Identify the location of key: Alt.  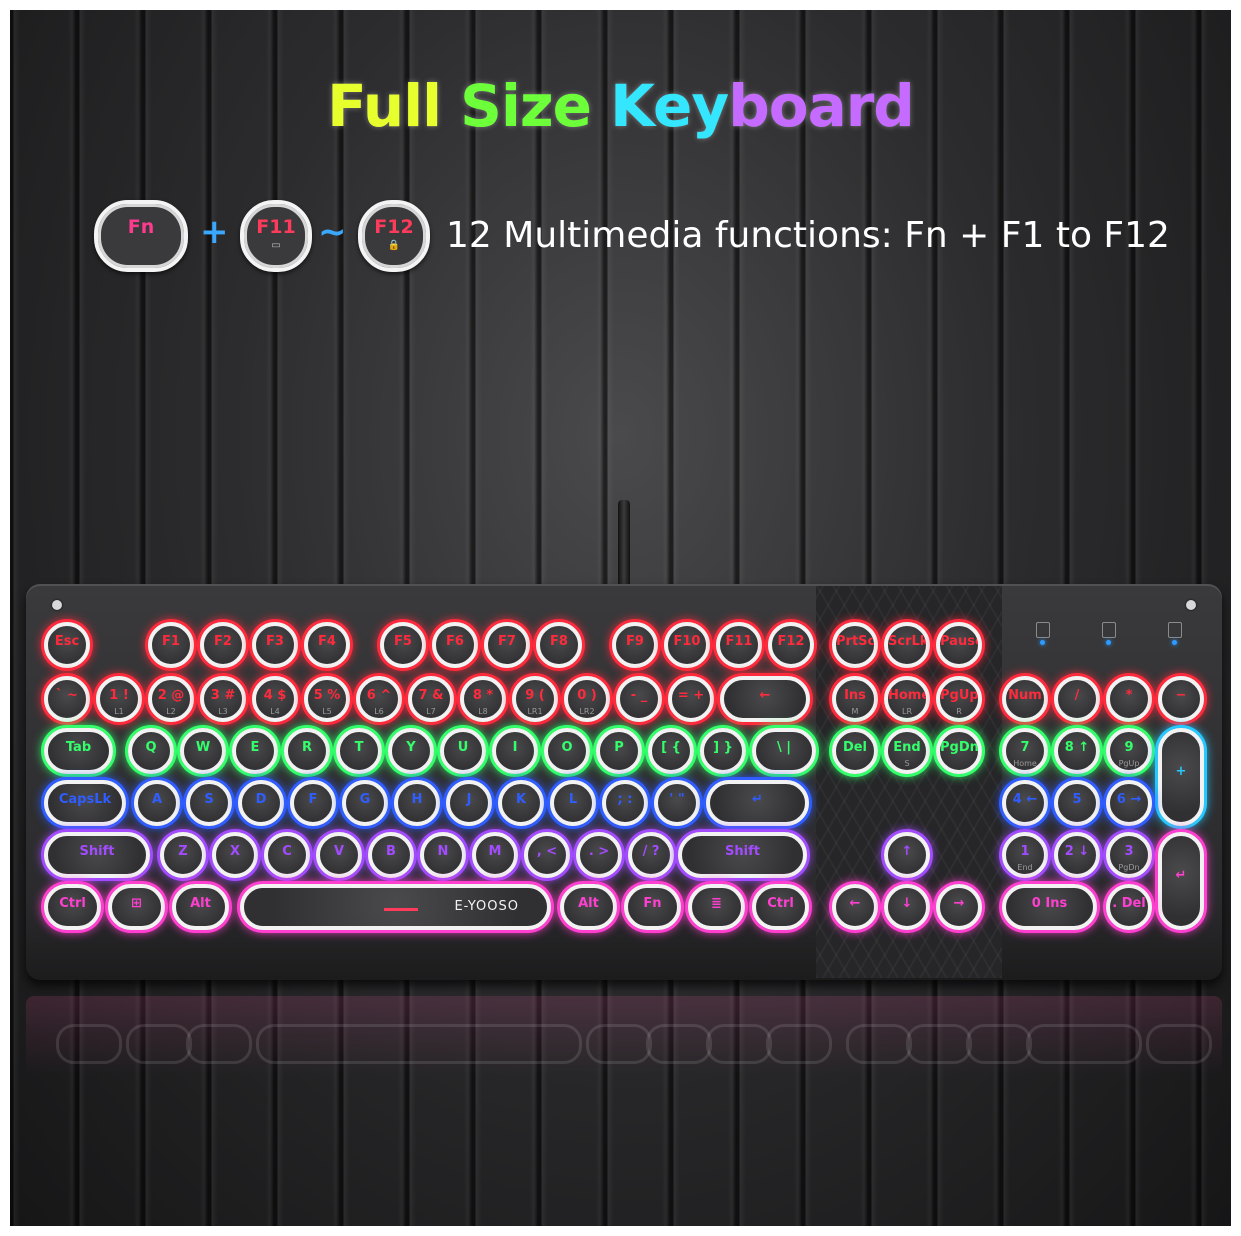
(588, 907).